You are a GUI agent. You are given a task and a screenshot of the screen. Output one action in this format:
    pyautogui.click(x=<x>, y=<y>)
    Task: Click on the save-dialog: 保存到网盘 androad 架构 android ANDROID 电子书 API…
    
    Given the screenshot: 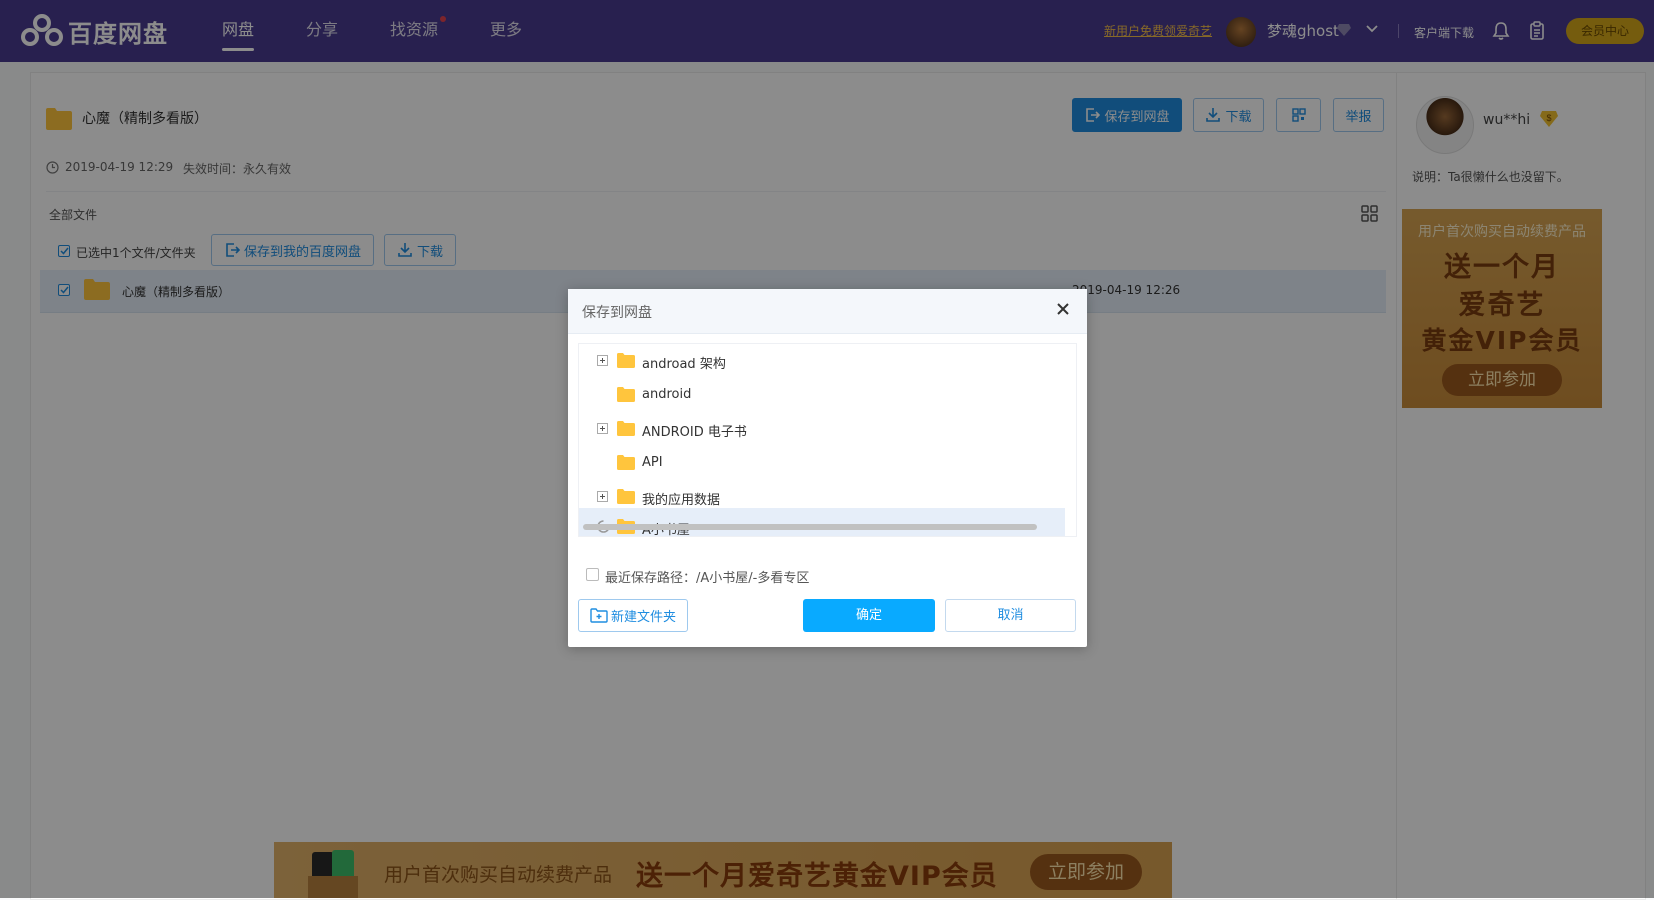 What is the action you would take?
    pyautogui.click(x=827, y=468)
    